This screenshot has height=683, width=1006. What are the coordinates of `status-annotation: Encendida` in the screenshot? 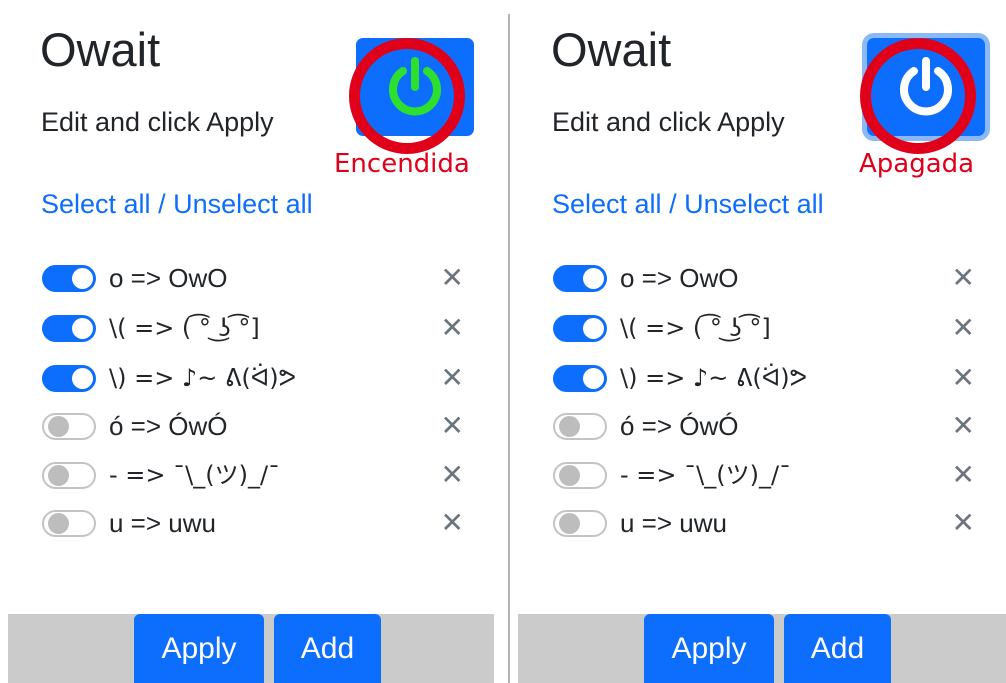 It's located at (402, 164).